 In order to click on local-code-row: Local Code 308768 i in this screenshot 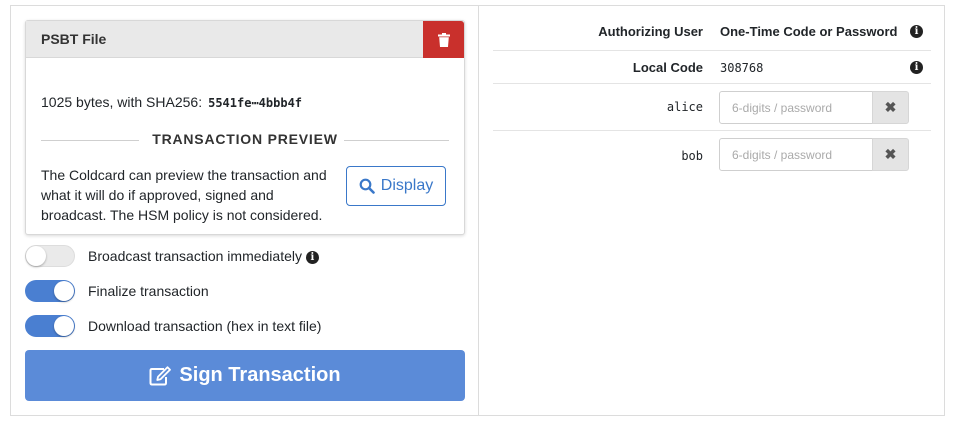, I will do `click(712, 67)`.